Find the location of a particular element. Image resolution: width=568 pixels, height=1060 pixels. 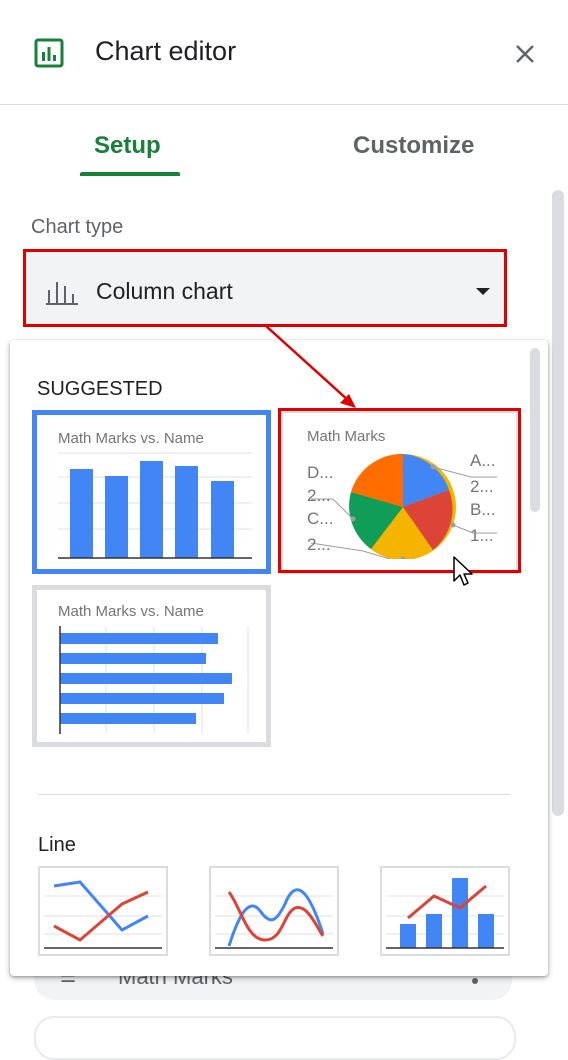

suggested-bar-chart: Math Marks vs. Name is located at coordinates (151, 666).